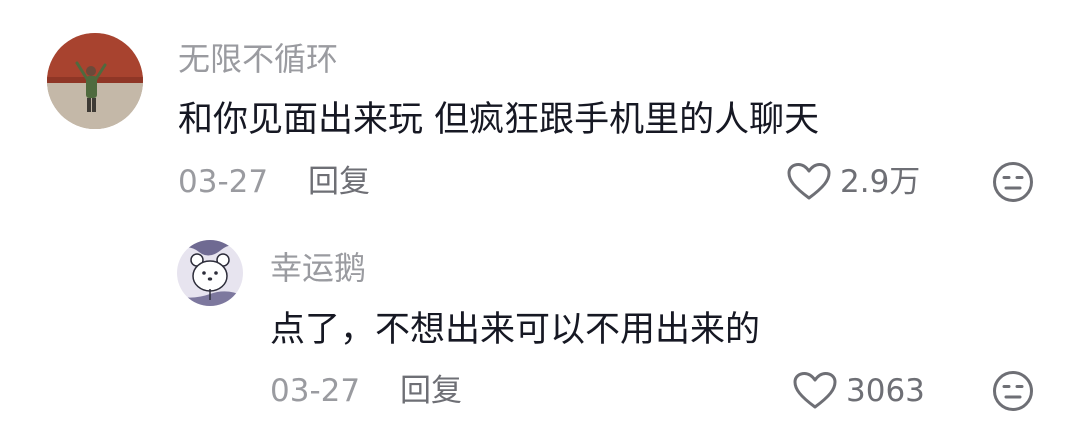  What do you see at coordinates (885, 391) in the screenshot?
I see `like-count: 3063` at bounding box center [885, 391].